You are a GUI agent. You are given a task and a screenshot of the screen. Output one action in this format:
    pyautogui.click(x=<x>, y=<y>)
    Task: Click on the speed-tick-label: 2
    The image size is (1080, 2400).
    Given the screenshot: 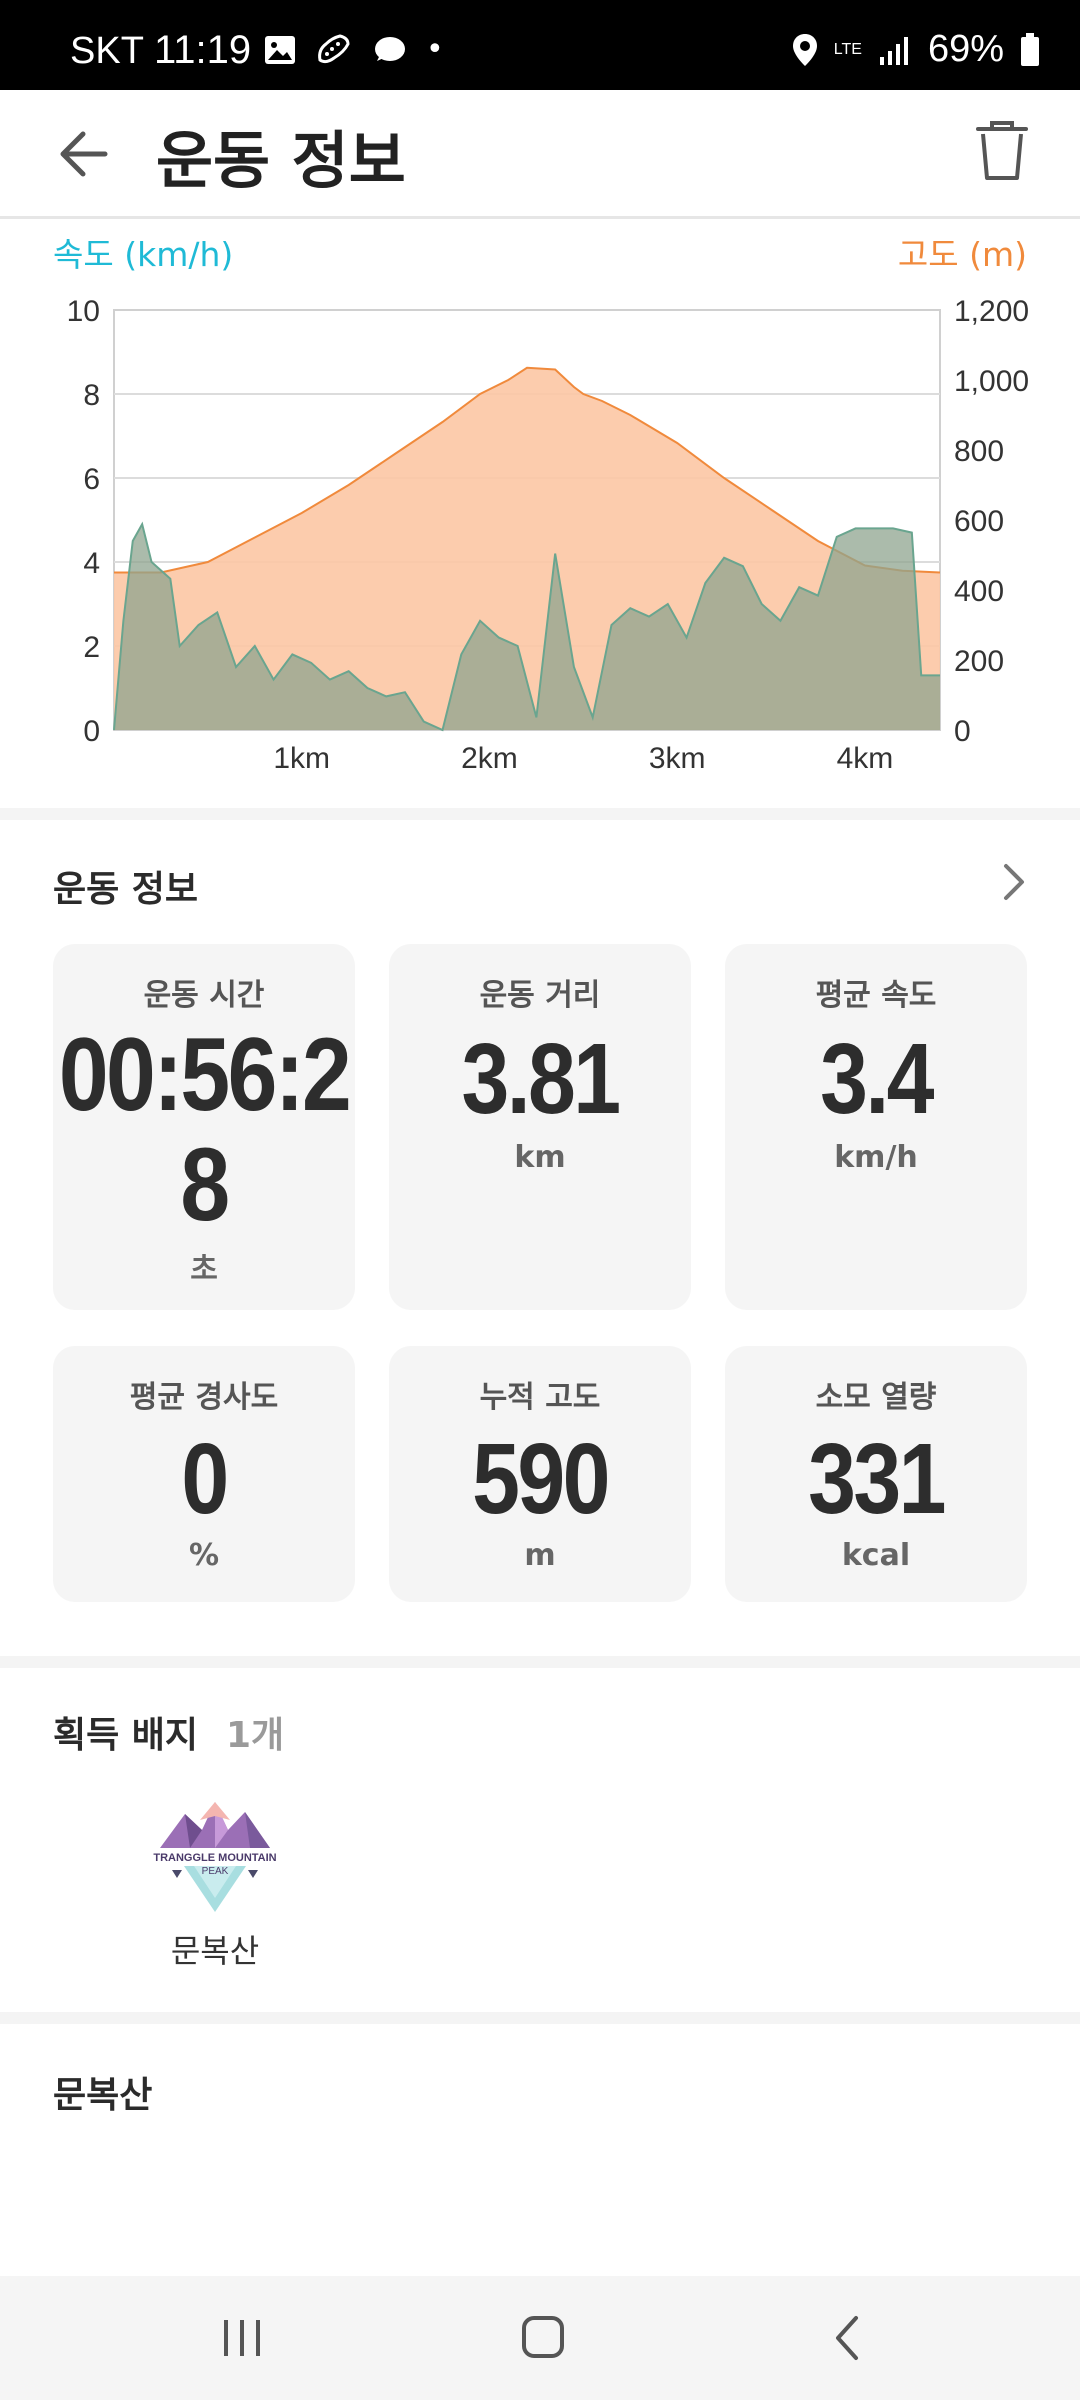 What is the action you would take?
    pyautogui.click(x=91, y=647)
    